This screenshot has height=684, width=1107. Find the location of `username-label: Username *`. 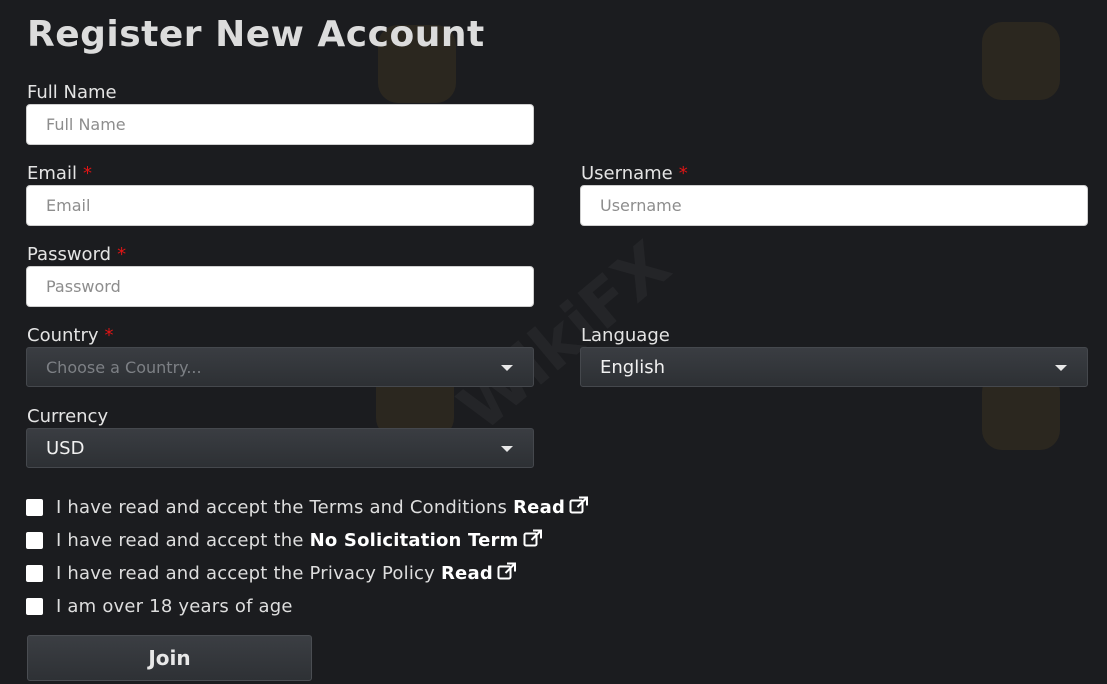

username-label: Username * is located at coordinates (634, 173).